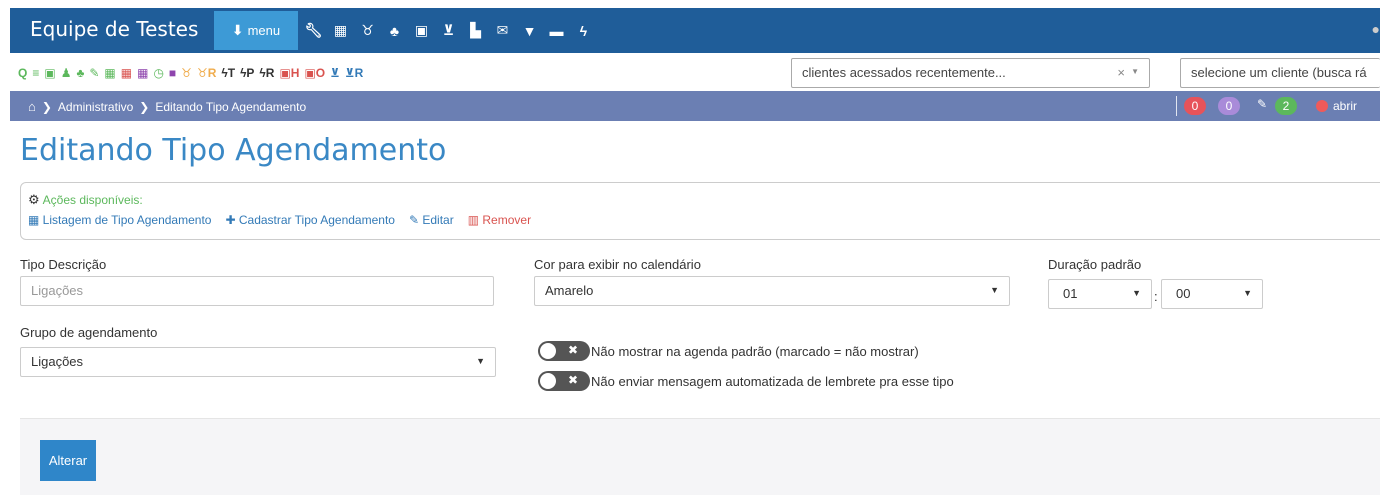 The image size is (1380, 495). What do you see at coordinates (266, 73) in the screenshot?
I see `bolt-r-icon: ϟR` at bounding box center [266, 73].